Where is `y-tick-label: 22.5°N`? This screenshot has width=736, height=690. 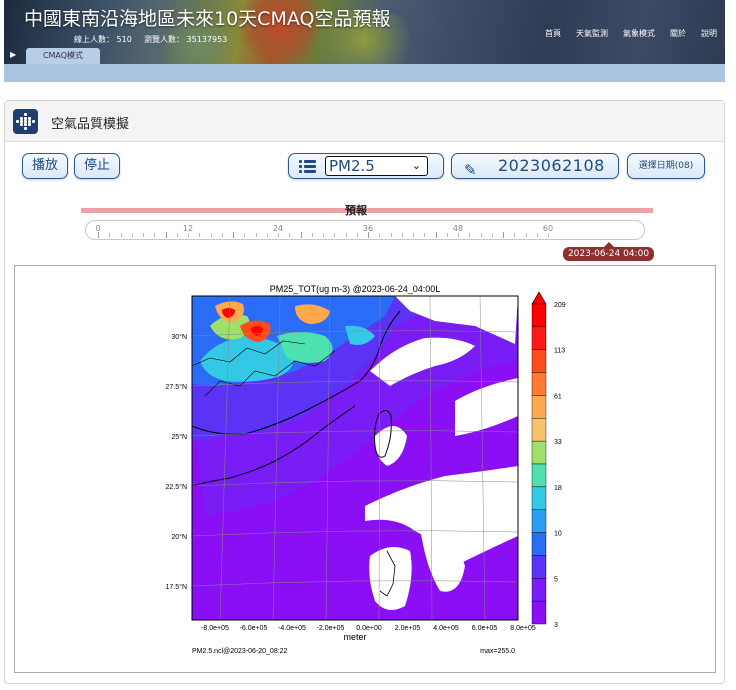 y-tick-label: 22.5°N is located at coordinates (176, 487).